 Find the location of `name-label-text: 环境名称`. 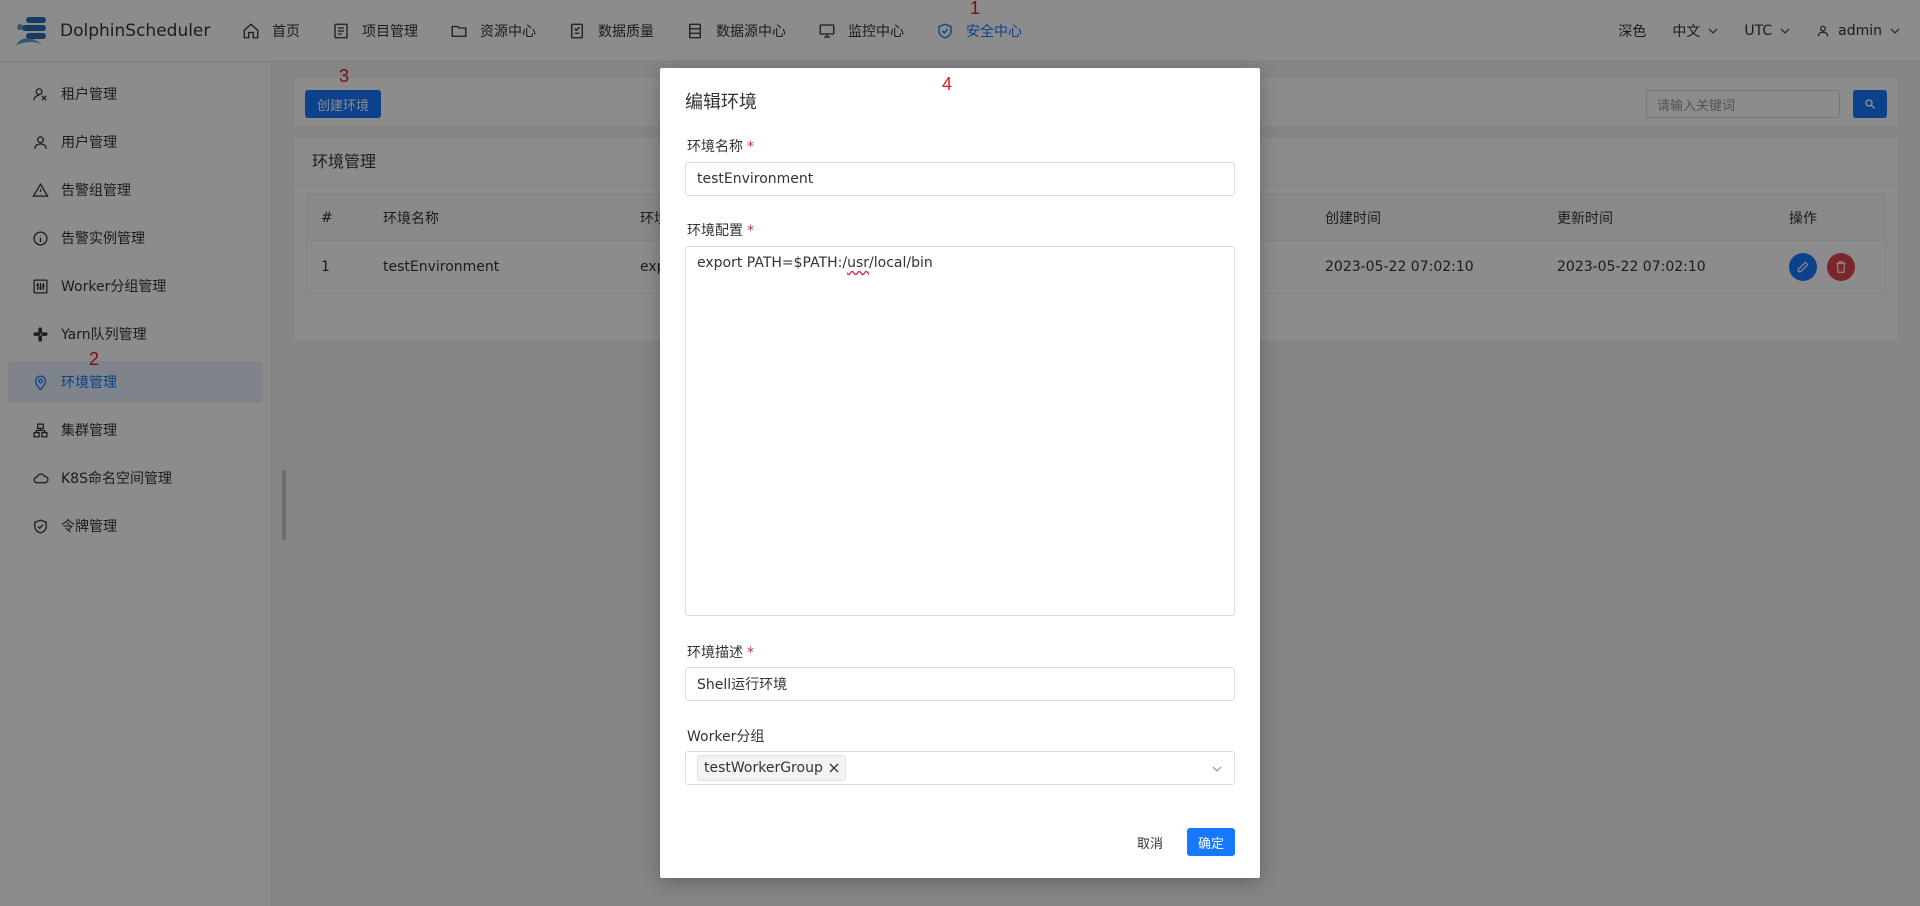

name-label-text: 环境名称 is located at coordinates (715, 147).